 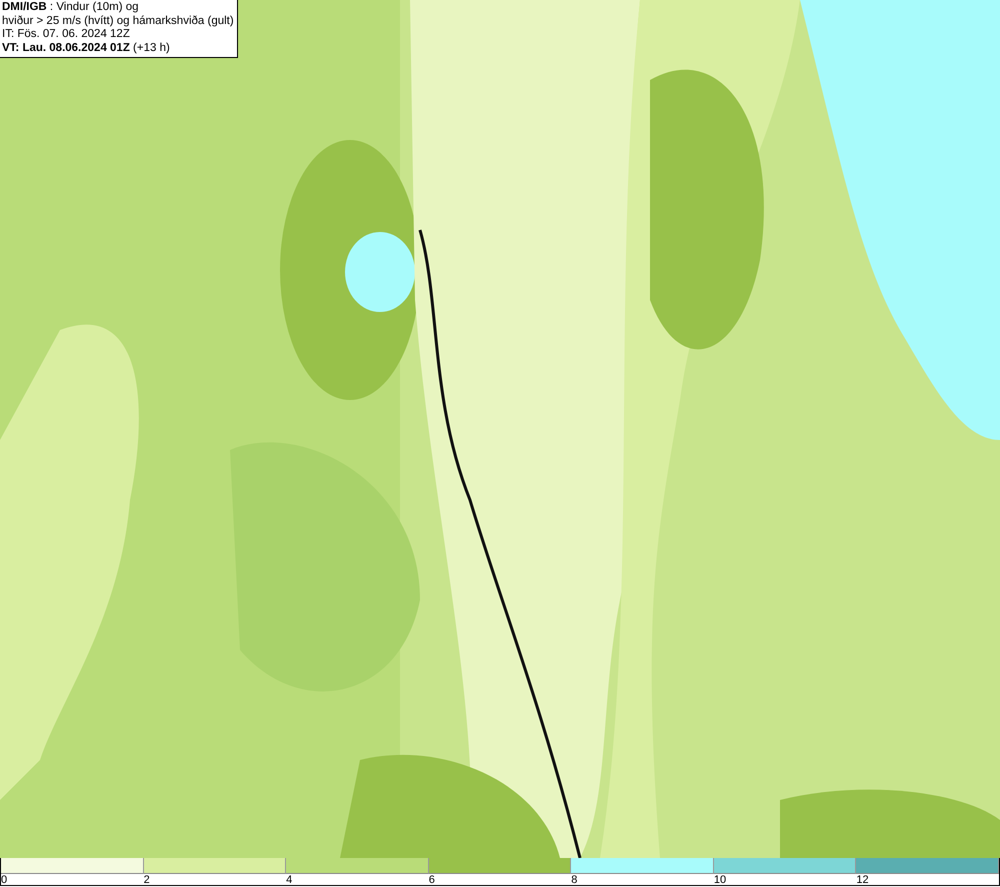 I want to click on info-line: hviður > 25 m/s (hvítt) og hámarkshviða (gult), so click(x=118, y=21).